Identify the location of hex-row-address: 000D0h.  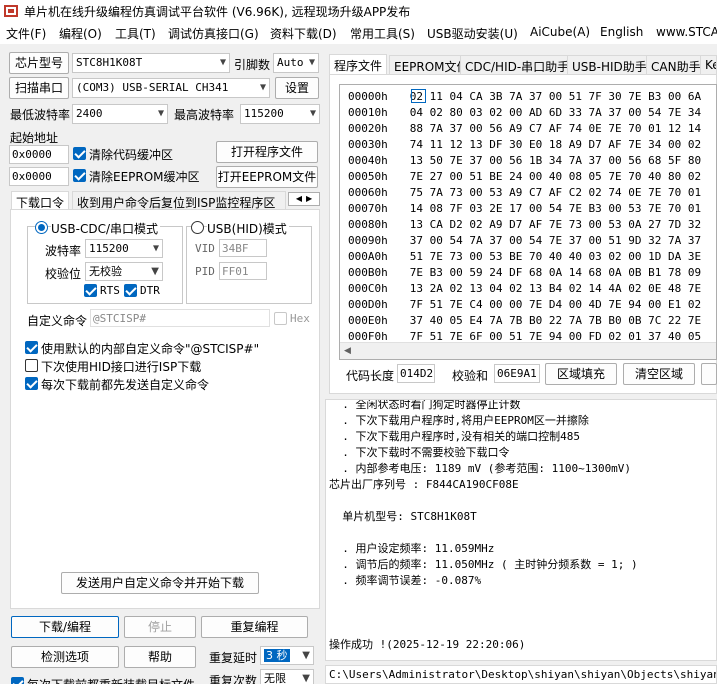
(368, 304).